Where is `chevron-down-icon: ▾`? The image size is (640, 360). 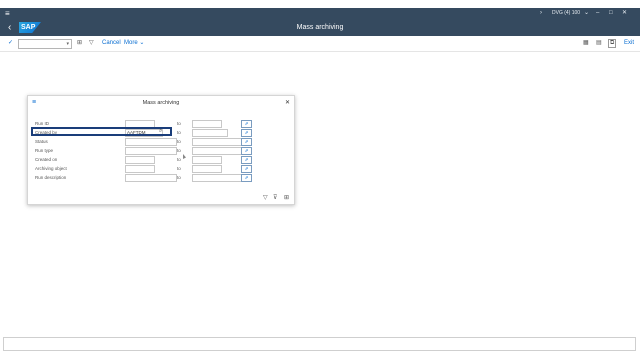 chevron-down-icon: ▾ is located at coordinates (67, 44).